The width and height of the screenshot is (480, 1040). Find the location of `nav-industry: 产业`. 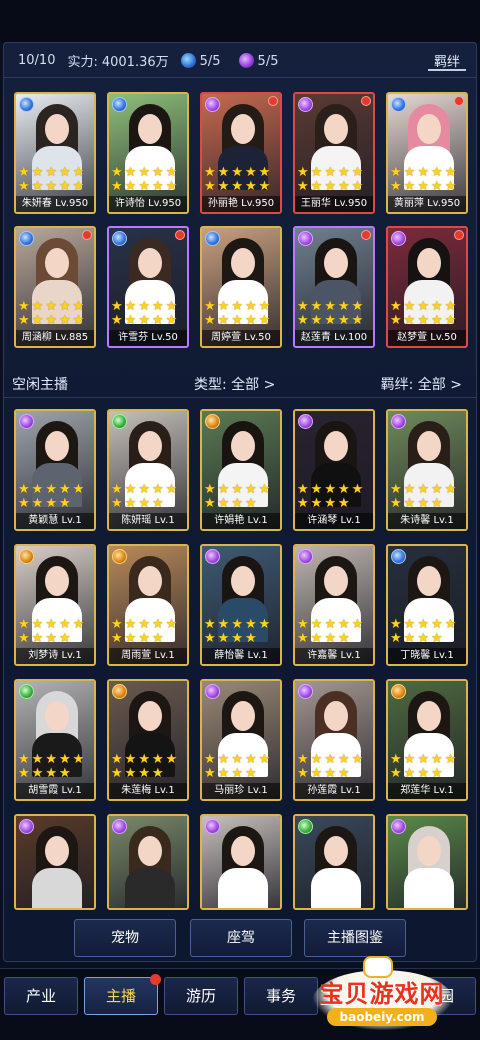

nav-industry: 产业 is located at coordinates (41, 996).